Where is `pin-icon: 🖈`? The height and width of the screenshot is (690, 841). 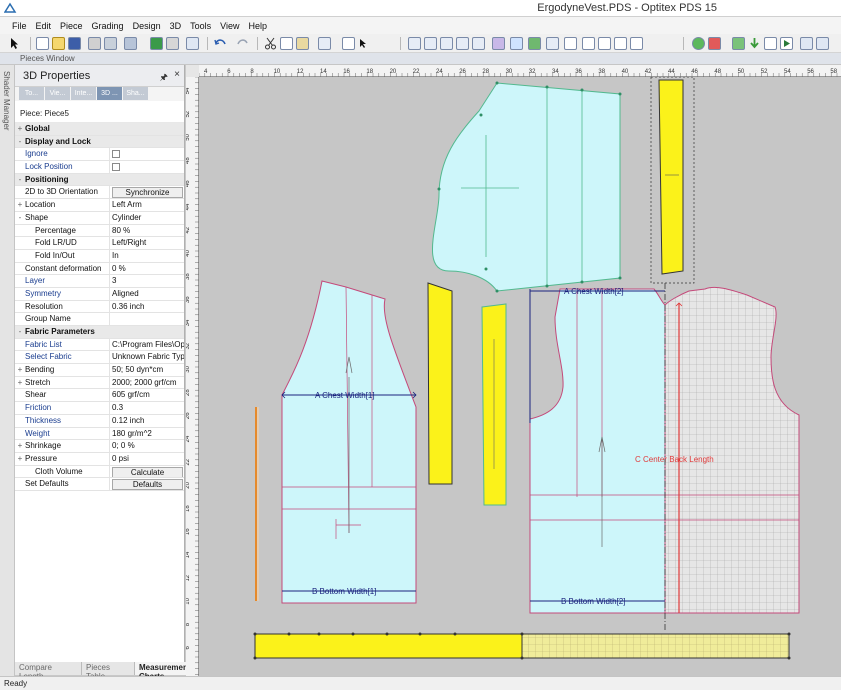 pin-icon: 🖈 is located at coordinates (164, 78).